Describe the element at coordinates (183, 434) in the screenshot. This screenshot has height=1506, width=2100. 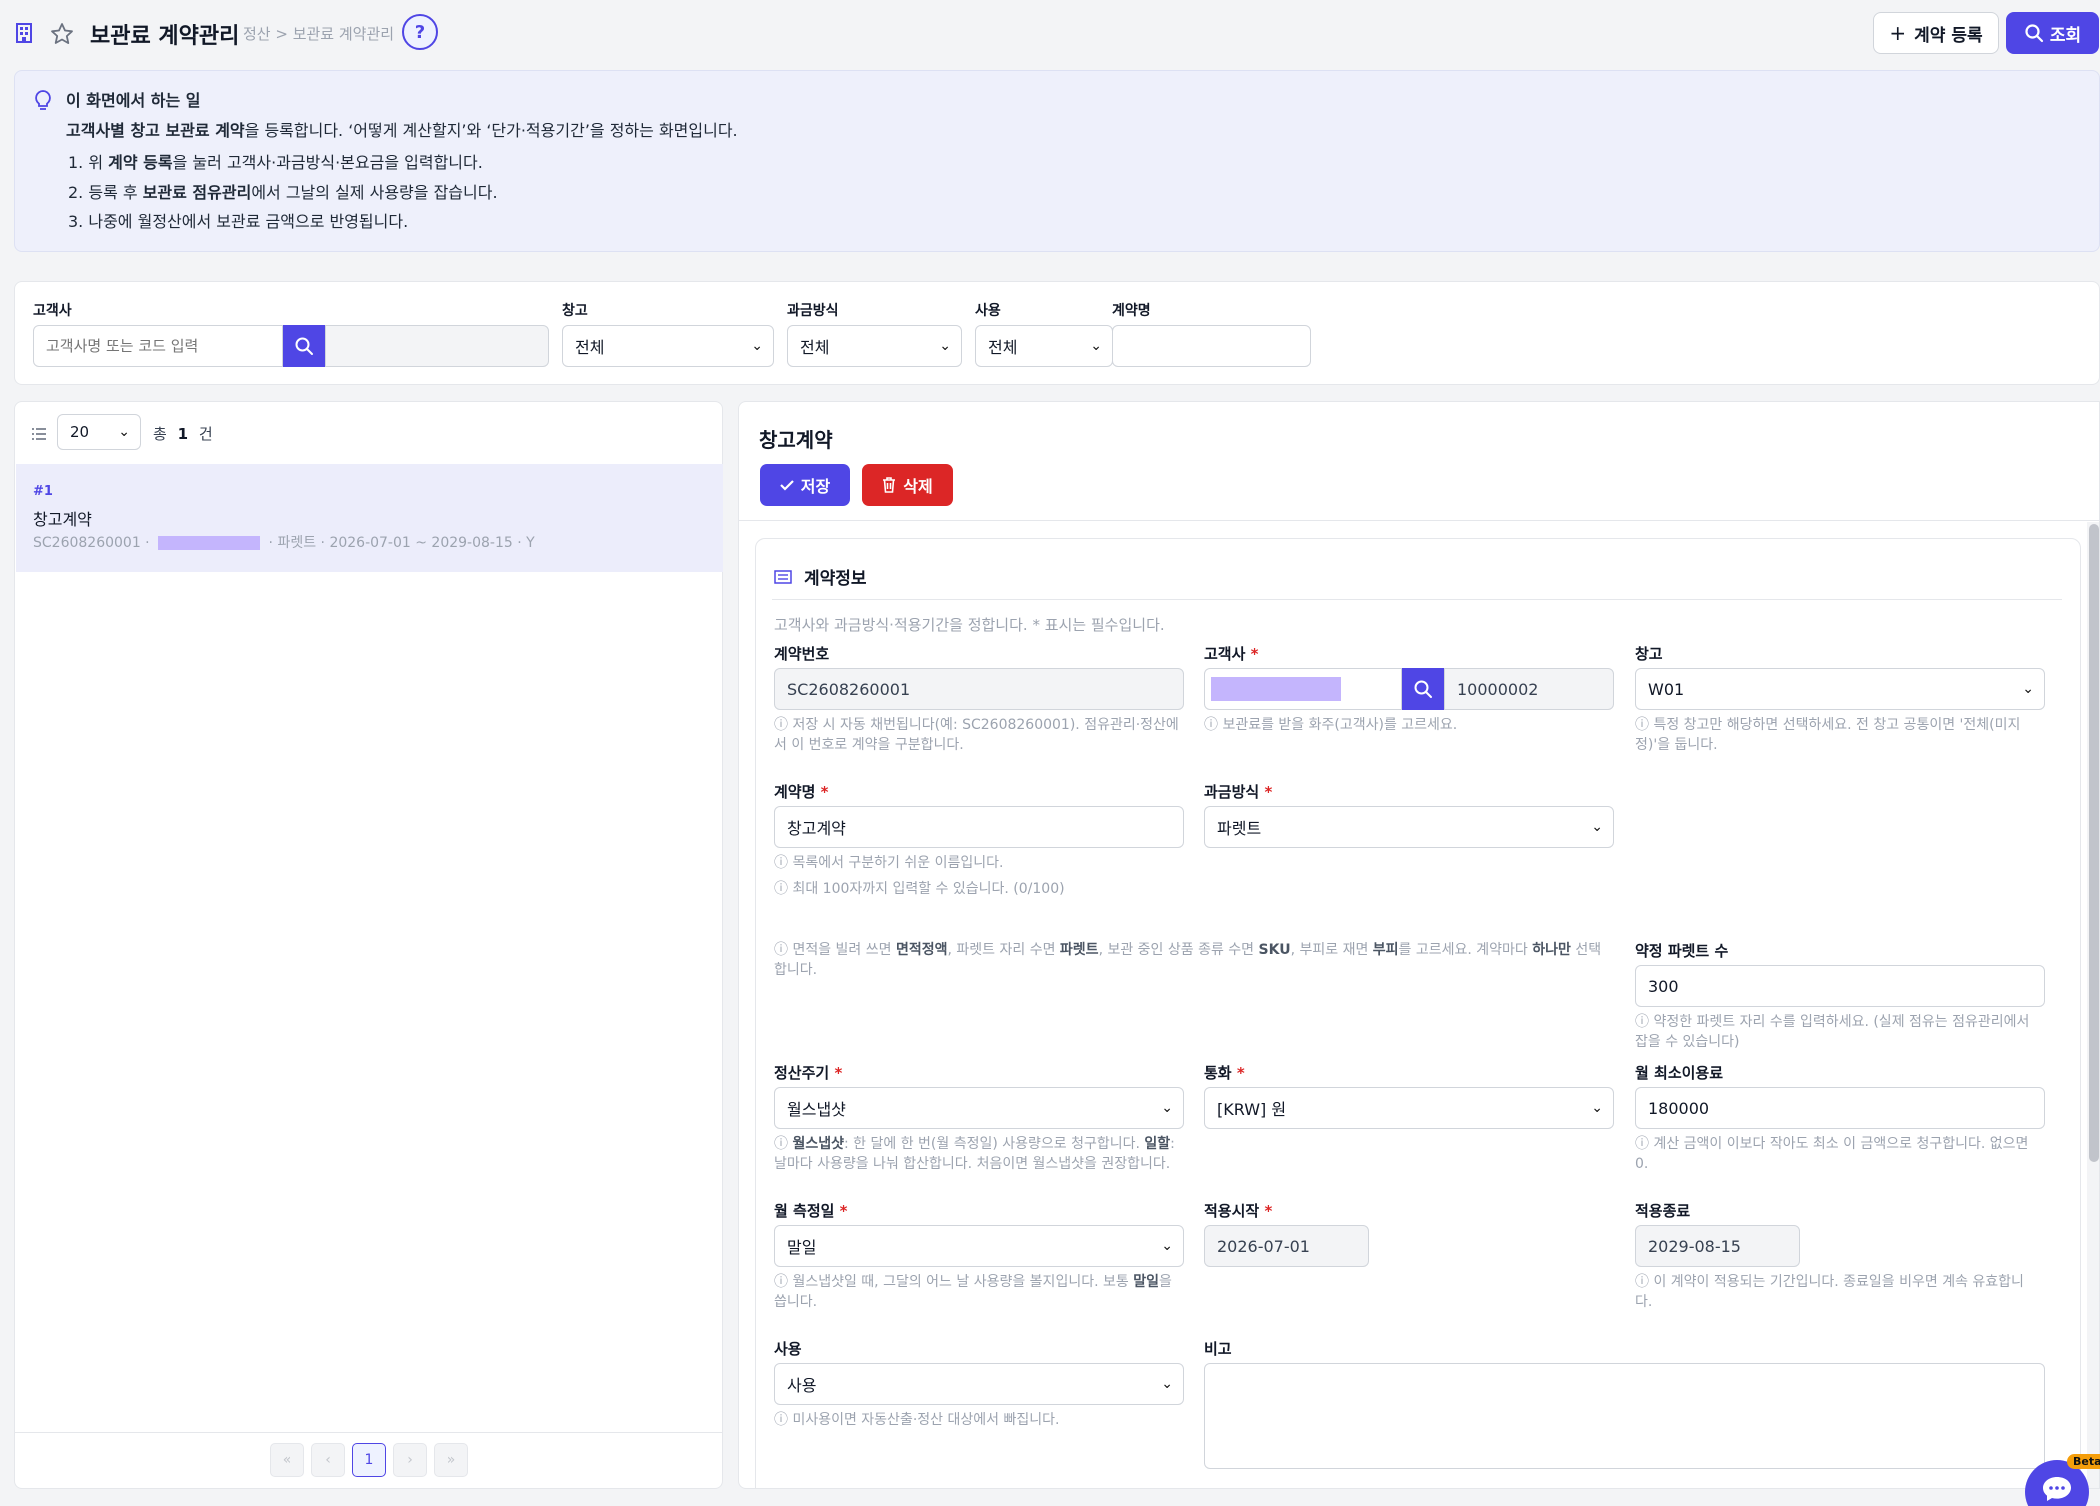
I see `total-count: 총 1 건` at that location.